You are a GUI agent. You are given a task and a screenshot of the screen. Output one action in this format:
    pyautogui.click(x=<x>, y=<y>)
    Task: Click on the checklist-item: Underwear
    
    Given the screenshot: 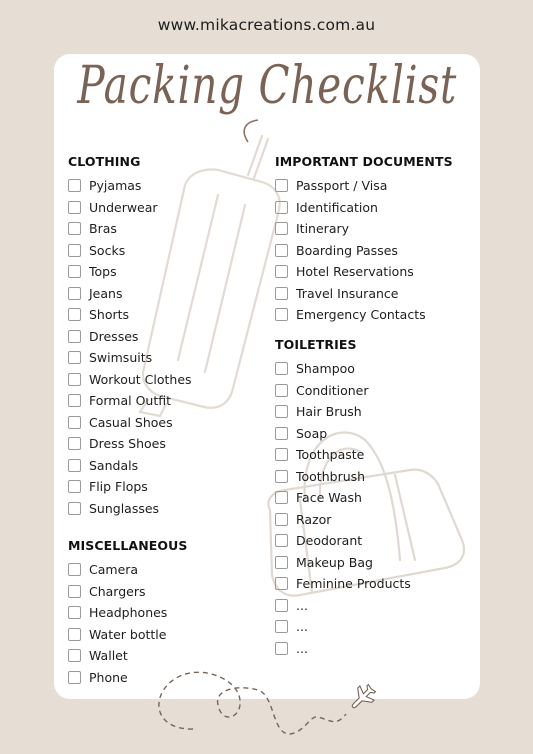 What is the action you would take?
    pyautogui.click(x=130, y=208)
    